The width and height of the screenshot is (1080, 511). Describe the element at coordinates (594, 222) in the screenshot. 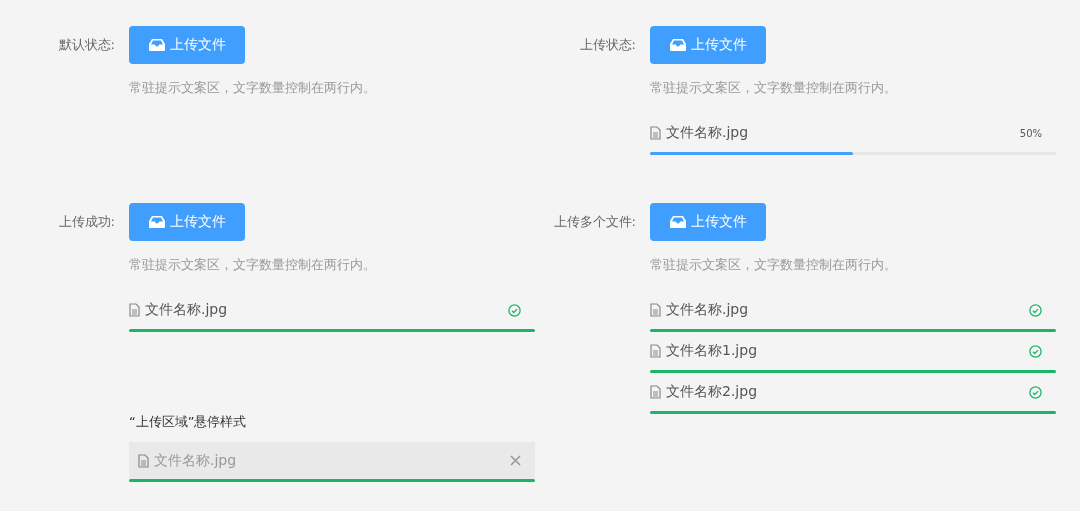

I see `field-label: 上传多个文件:` at that location.